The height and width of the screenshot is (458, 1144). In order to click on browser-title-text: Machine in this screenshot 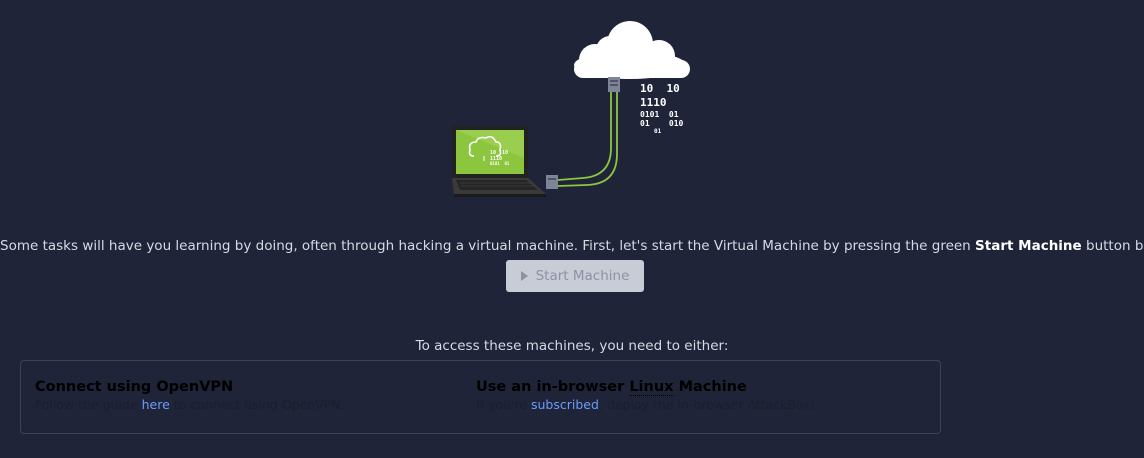, I will do `click(710, 387)`.